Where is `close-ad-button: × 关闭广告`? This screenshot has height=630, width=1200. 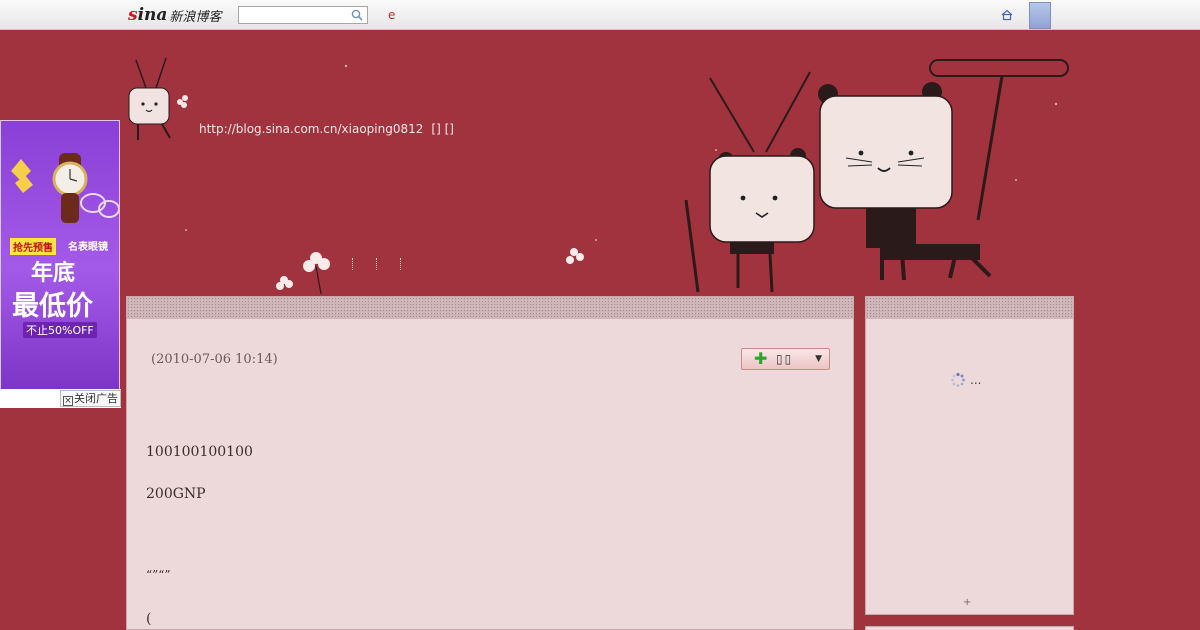 close-ad-button: × 关闭广告 is located at coordinates (90, 398).